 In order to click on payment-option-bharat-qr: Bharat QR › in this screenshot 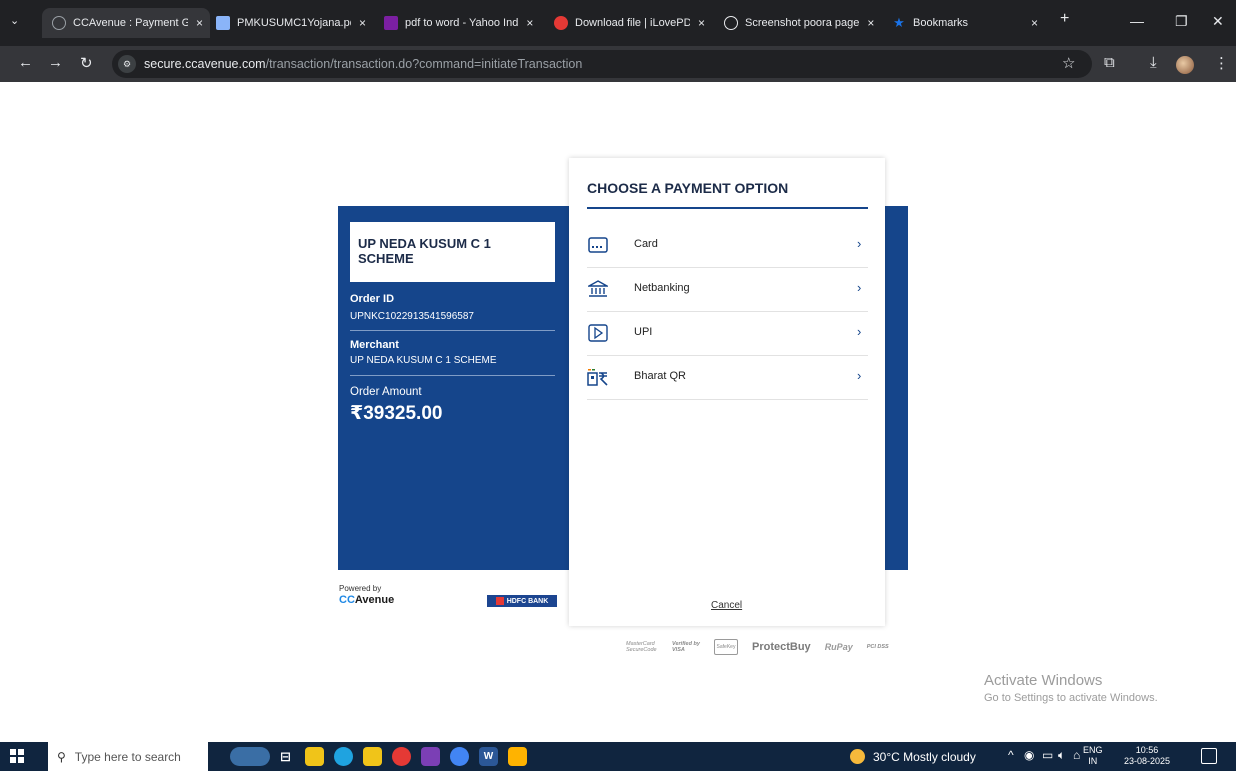, I will do `click(727, 378)`.